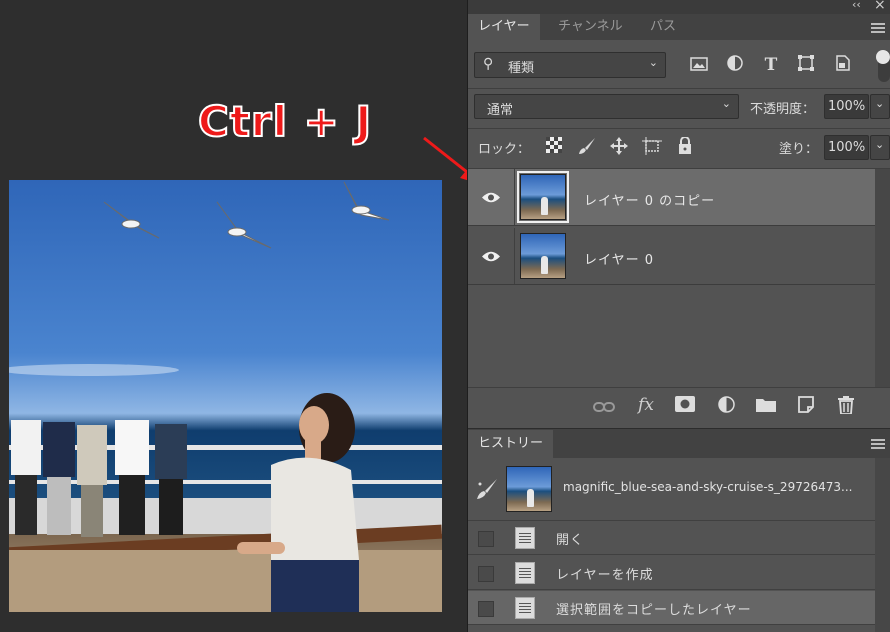  What do you see at coordinates (856, 5) in the screenshot?
I see `collapse-panels-icon: ‹‹` at bounding box center [856, 5].